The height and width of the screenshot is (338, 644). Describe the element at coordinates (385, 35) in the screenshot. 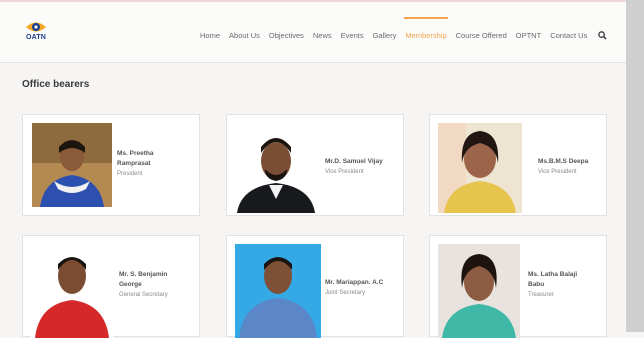

I see `nav-gallery: Gallery` at that location.